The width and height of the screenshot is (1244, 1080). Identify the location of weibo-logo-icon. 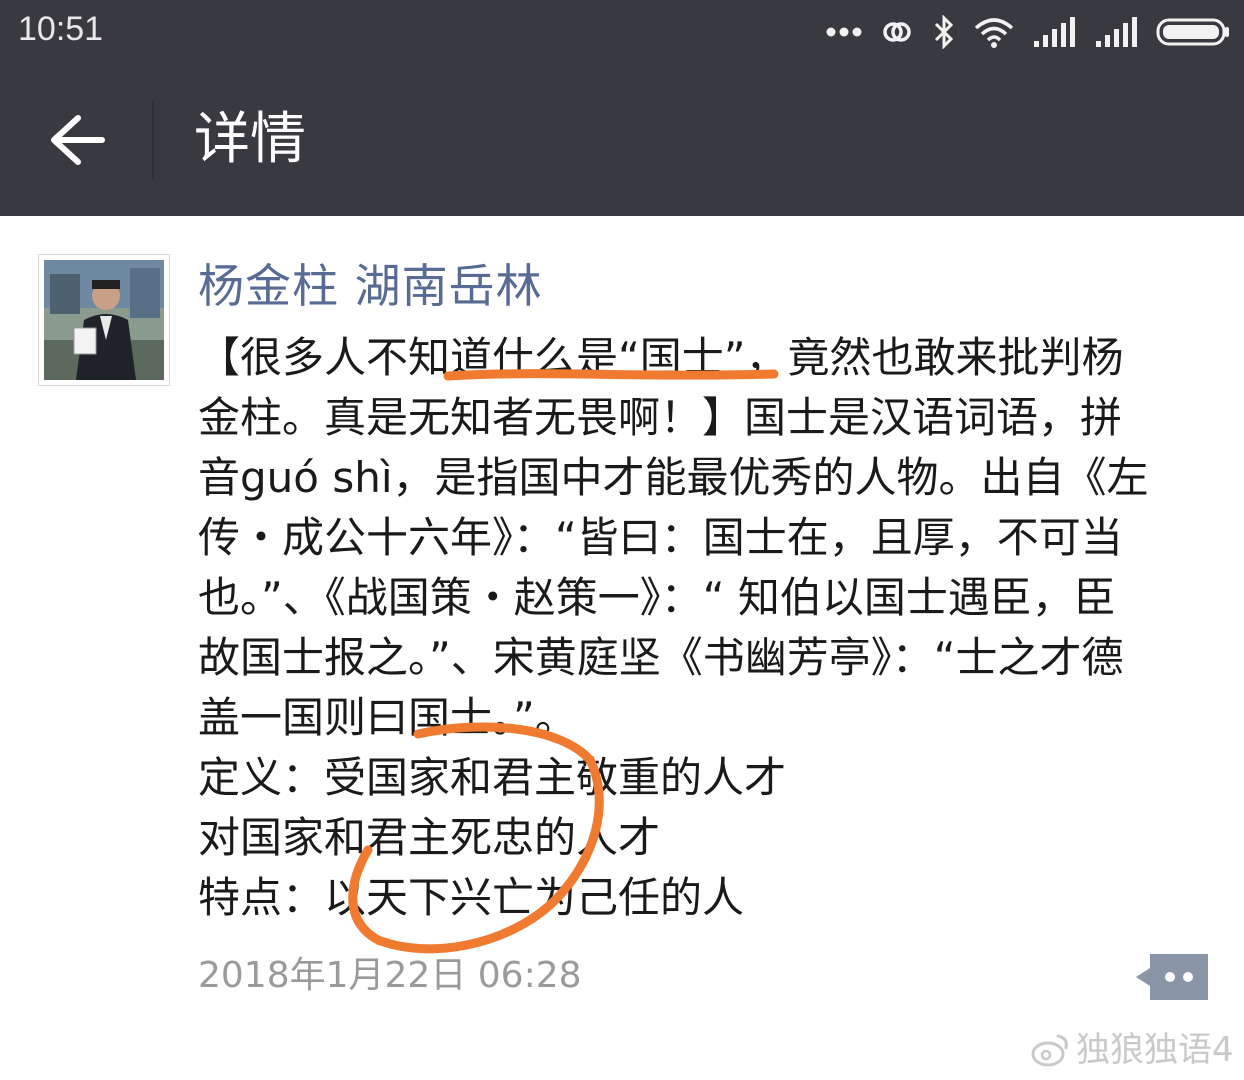
(1049, 1050).